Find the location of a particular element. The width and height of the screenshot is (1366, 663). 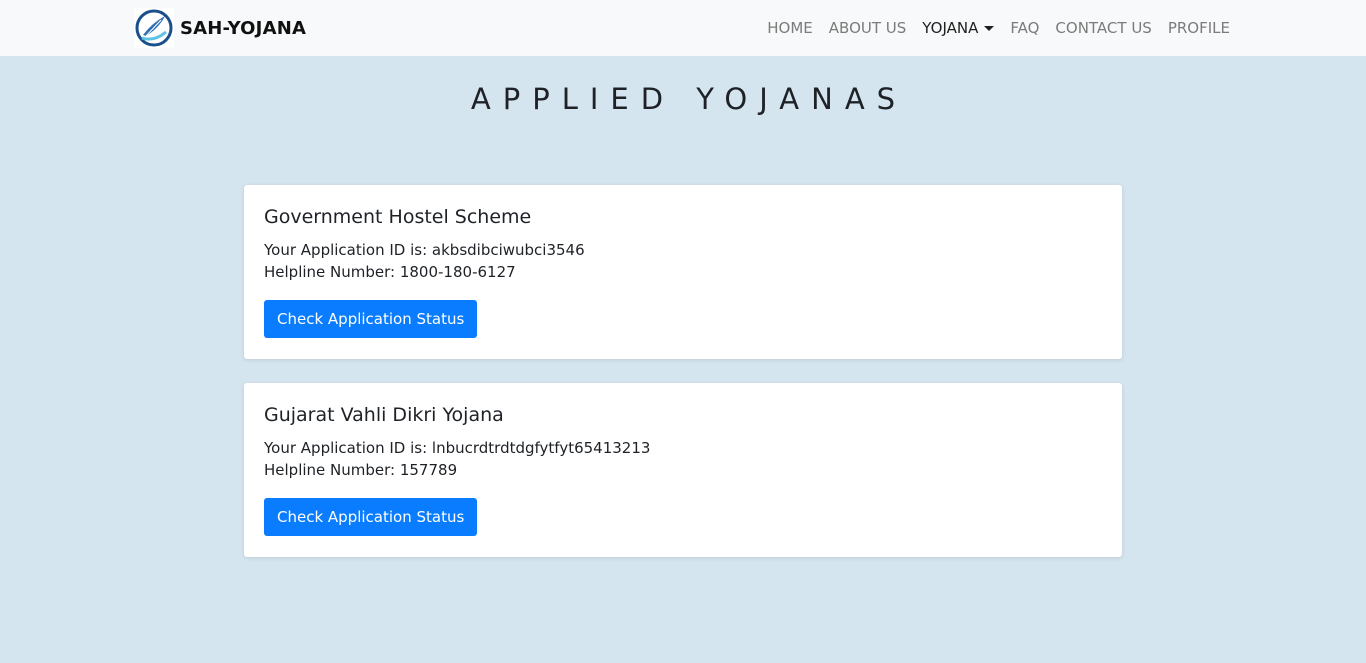

nav-yojana-dropdown: YOJANA is located at coordinates (958, 28).